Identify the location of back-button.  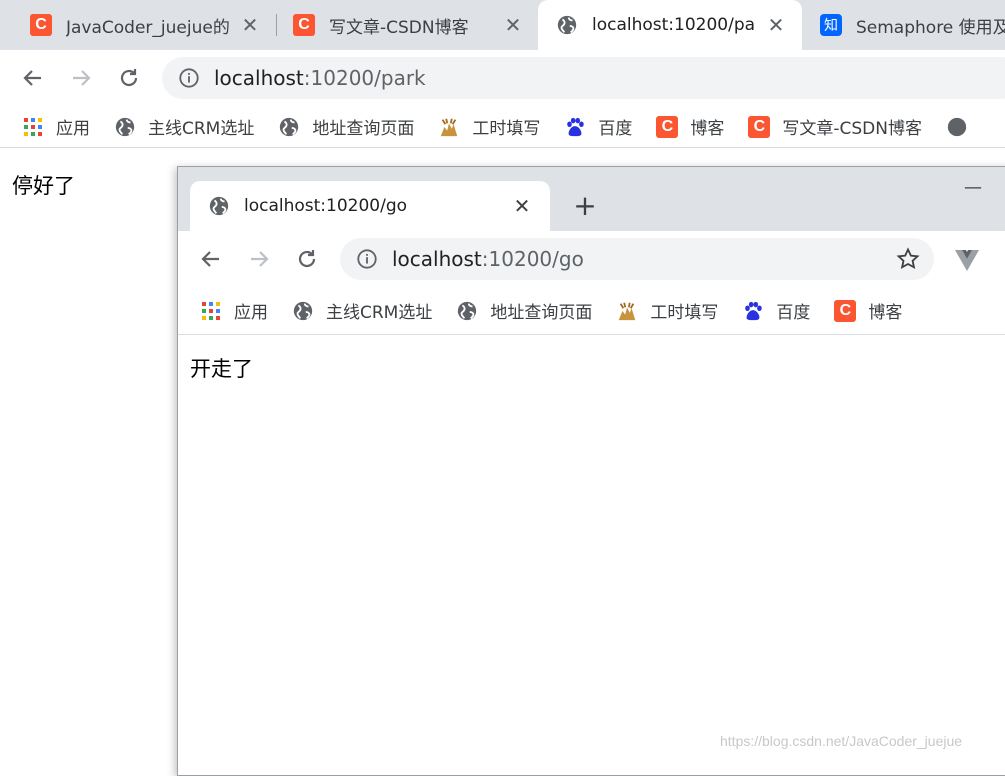
(33, 78).